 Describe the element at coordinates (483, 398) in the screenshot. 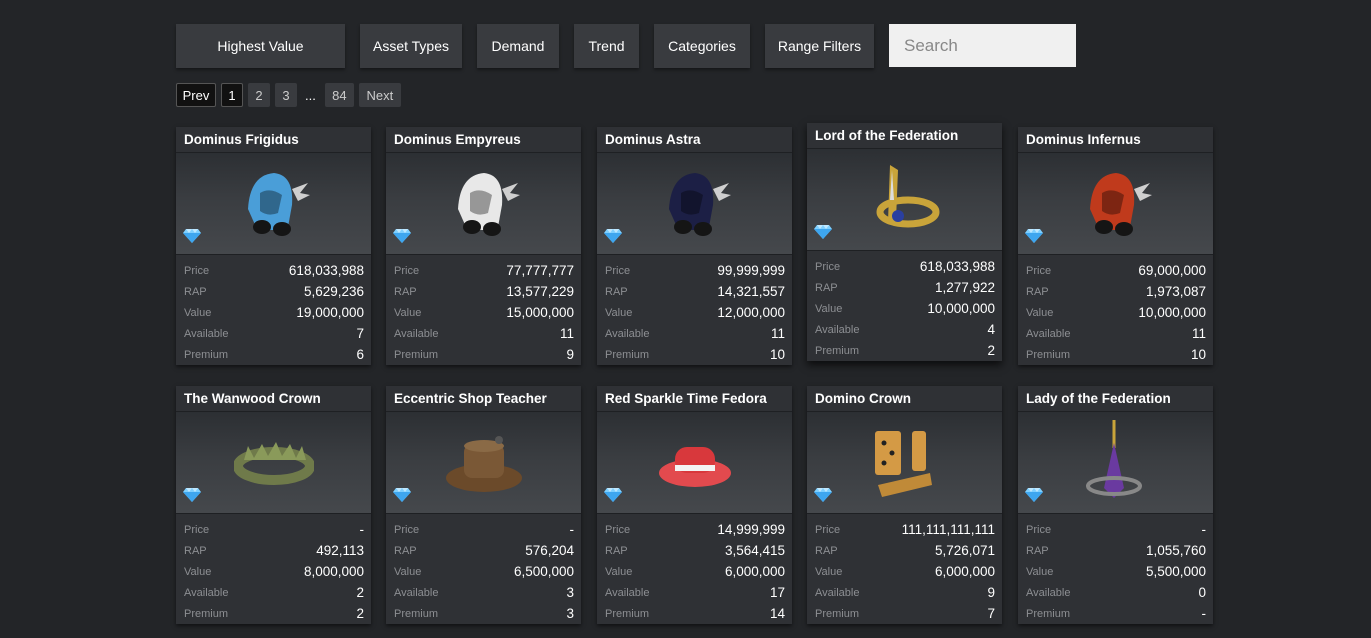

I see `item-name: Eccentric Shop Teacher` at that location.